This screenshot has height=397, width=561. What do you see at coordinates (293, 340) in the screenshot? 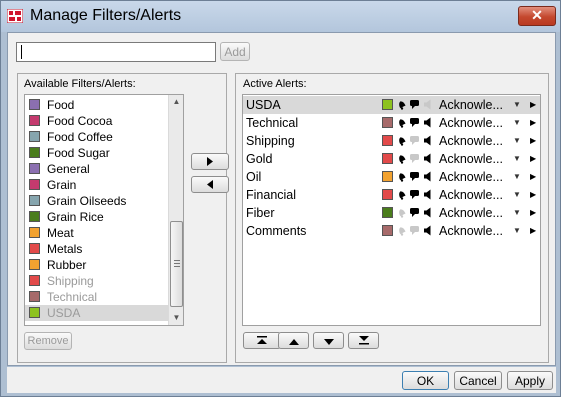
I see `move-up-button` at bounding box center [293, 340].